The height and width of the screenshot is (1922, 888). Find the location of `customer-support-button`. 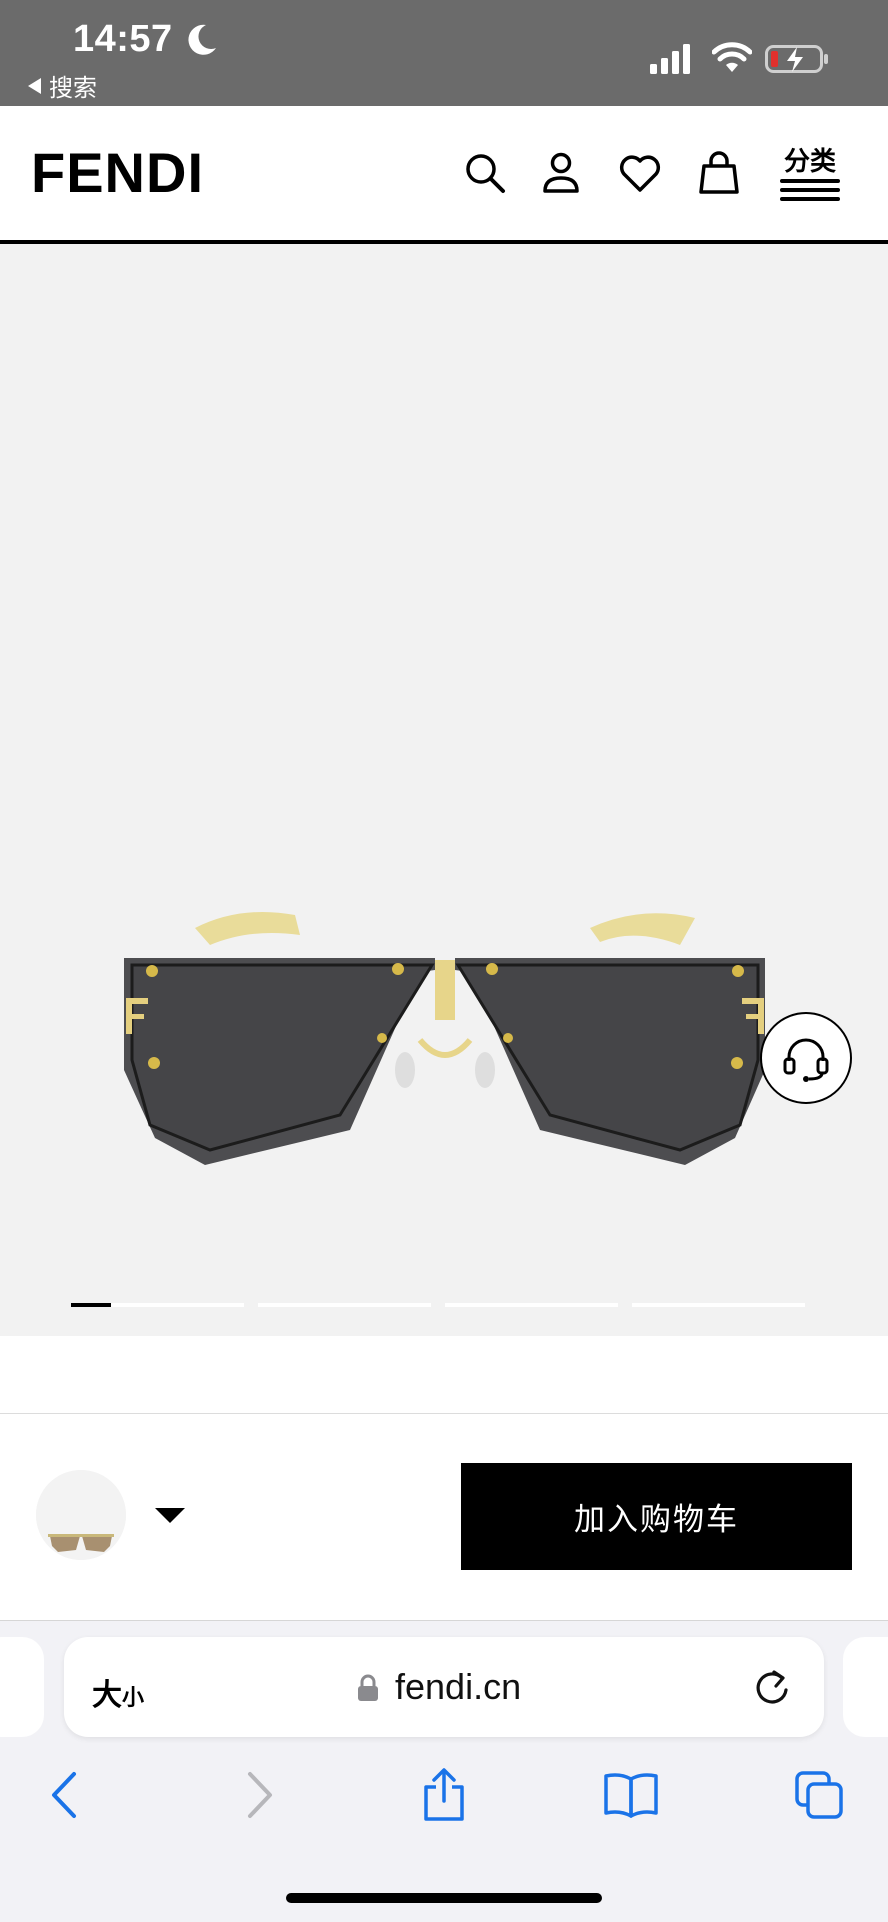

customer-support-button is located at coordinates (806, 1058).